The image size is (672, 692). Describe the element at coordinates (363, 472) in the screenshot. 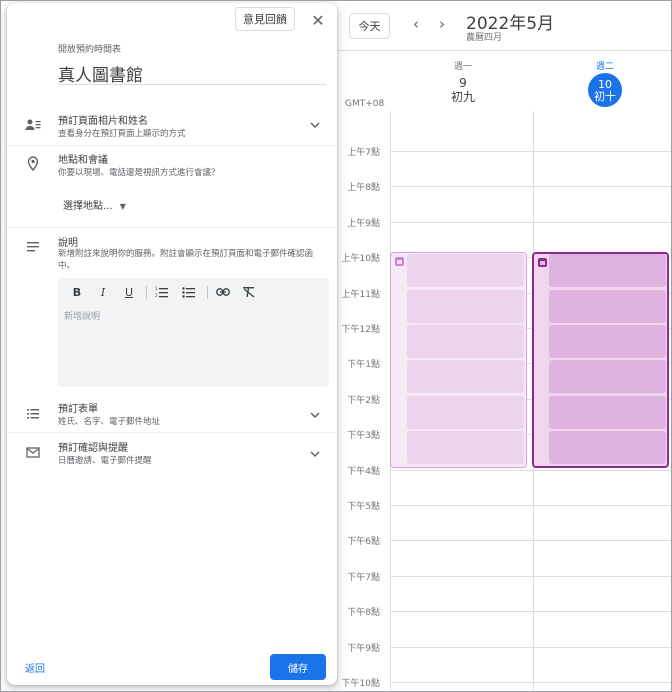

I see `hour-label: 下午4點` at that location.